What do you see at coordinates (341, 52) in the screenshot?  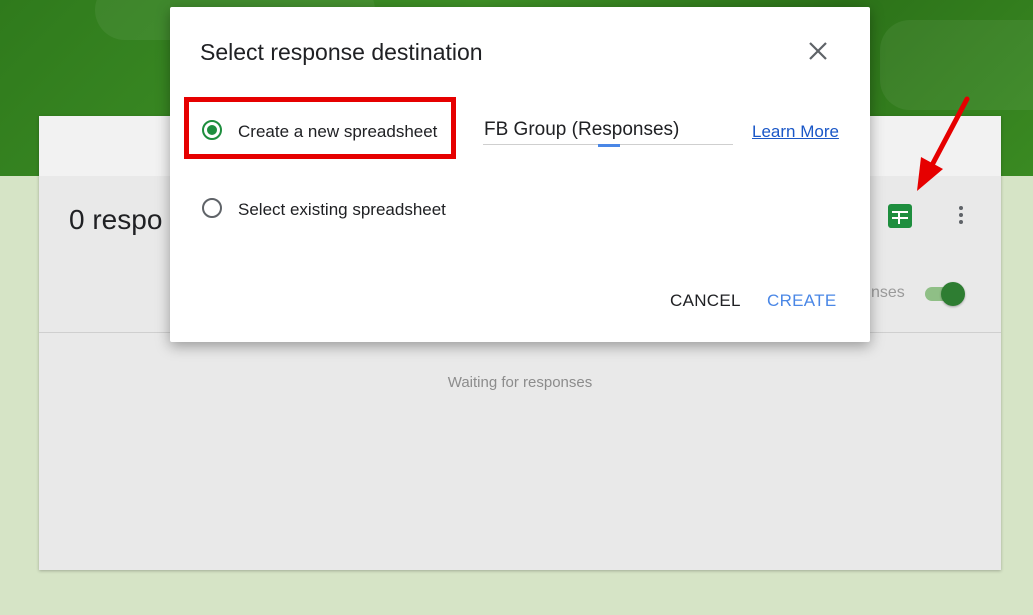 I see `dialog-title: Select response destination` at bounding box center [341, 52].